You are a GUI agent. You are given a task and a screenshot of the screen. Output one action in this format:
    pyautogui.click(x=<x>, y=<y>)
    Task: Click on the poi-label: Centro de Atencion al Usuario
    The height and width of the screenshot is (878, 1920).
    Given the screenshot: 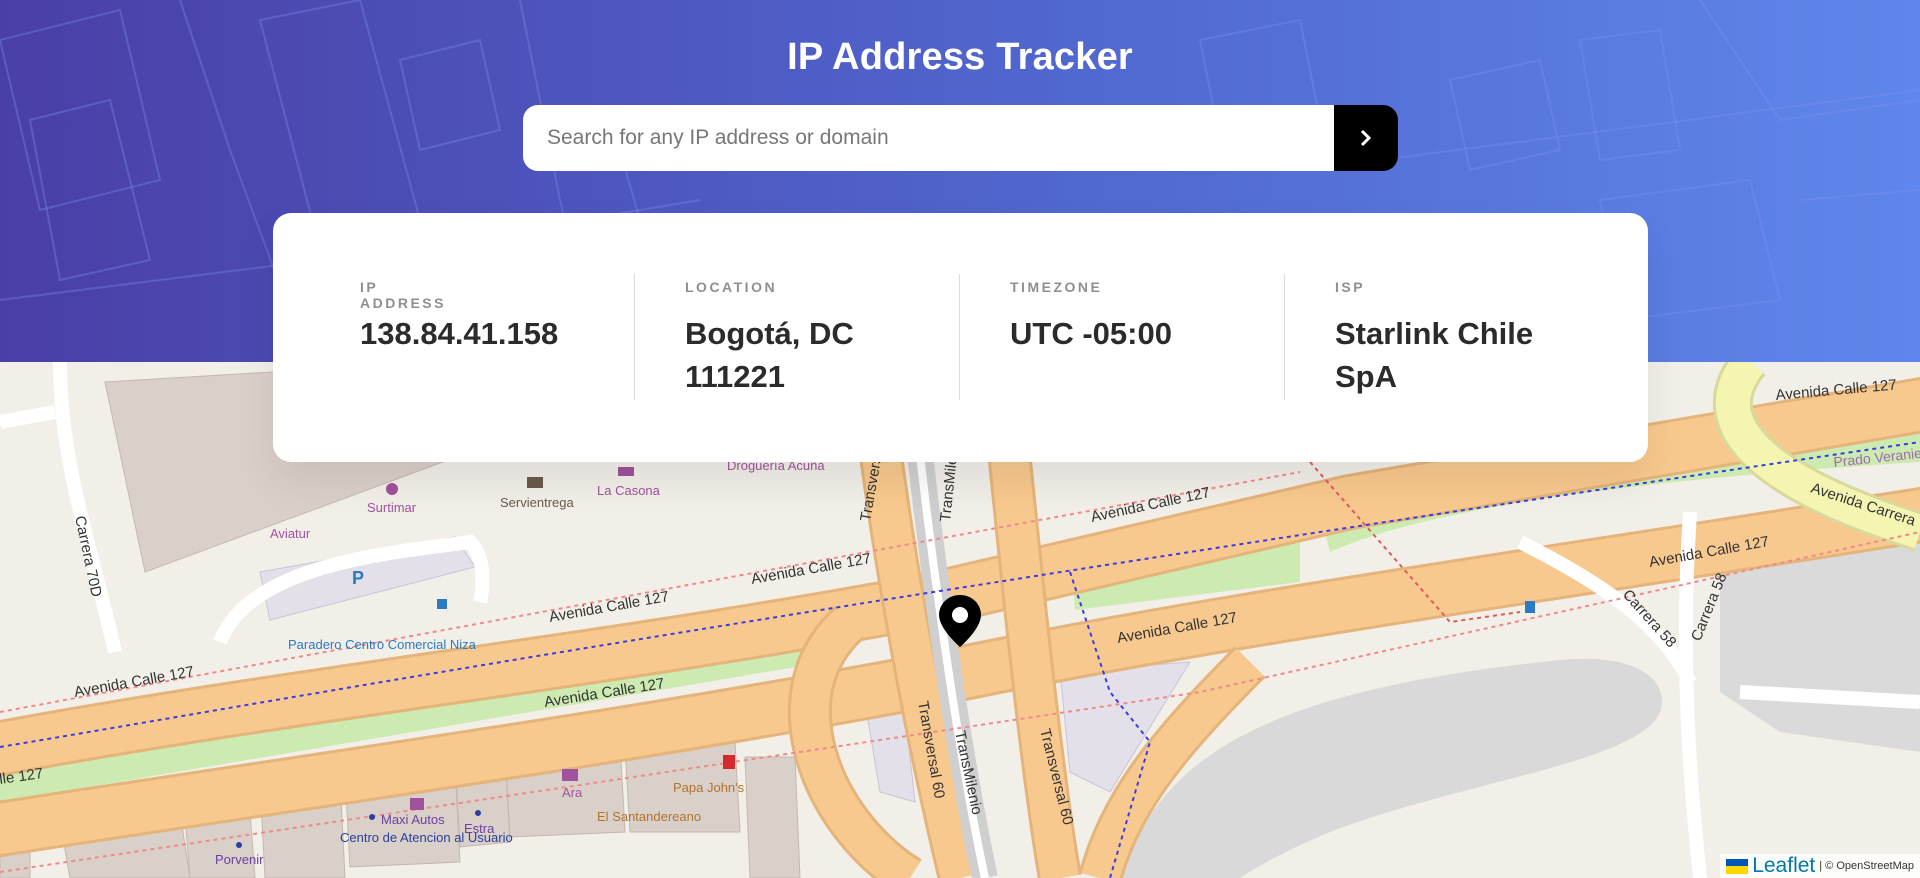 What is the action you would take?
    pyautogui.click(x=426, y=837)
    